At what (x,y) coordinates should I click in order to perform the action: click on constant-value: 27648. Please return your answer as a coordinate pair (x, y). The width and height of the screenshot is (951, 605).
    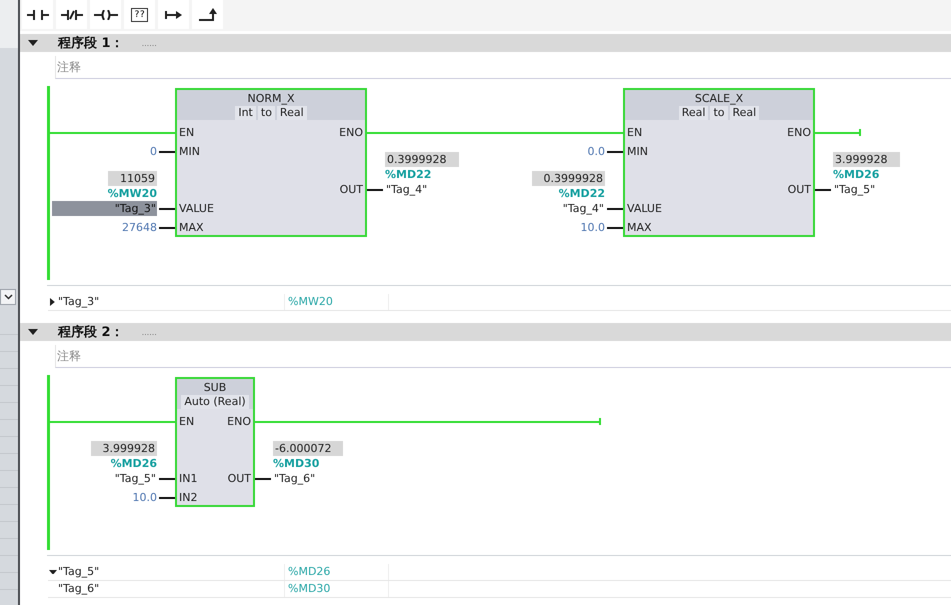
    Looking at the image, I should click on (139, 227).